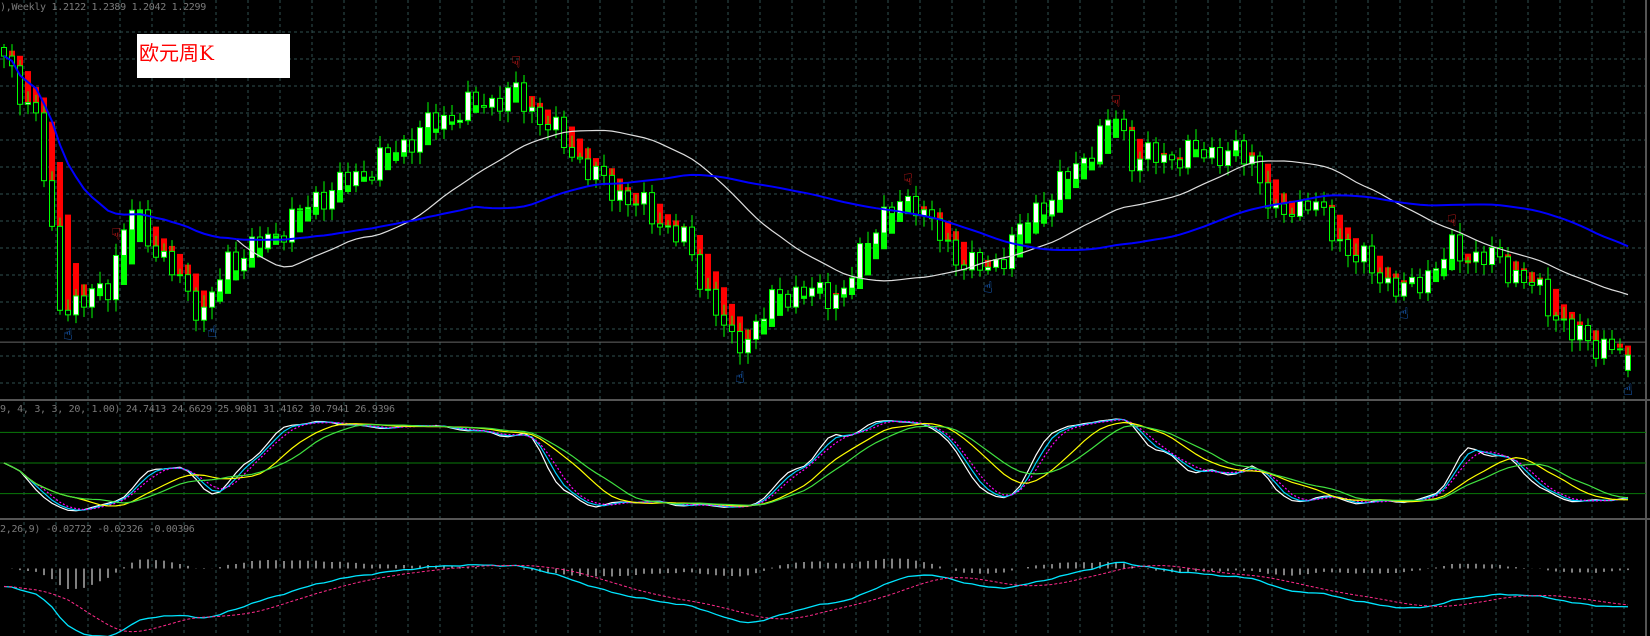 The image size is (1650, 636). I want to click on chart-label-text: 欧元周K, so click(176, 53).